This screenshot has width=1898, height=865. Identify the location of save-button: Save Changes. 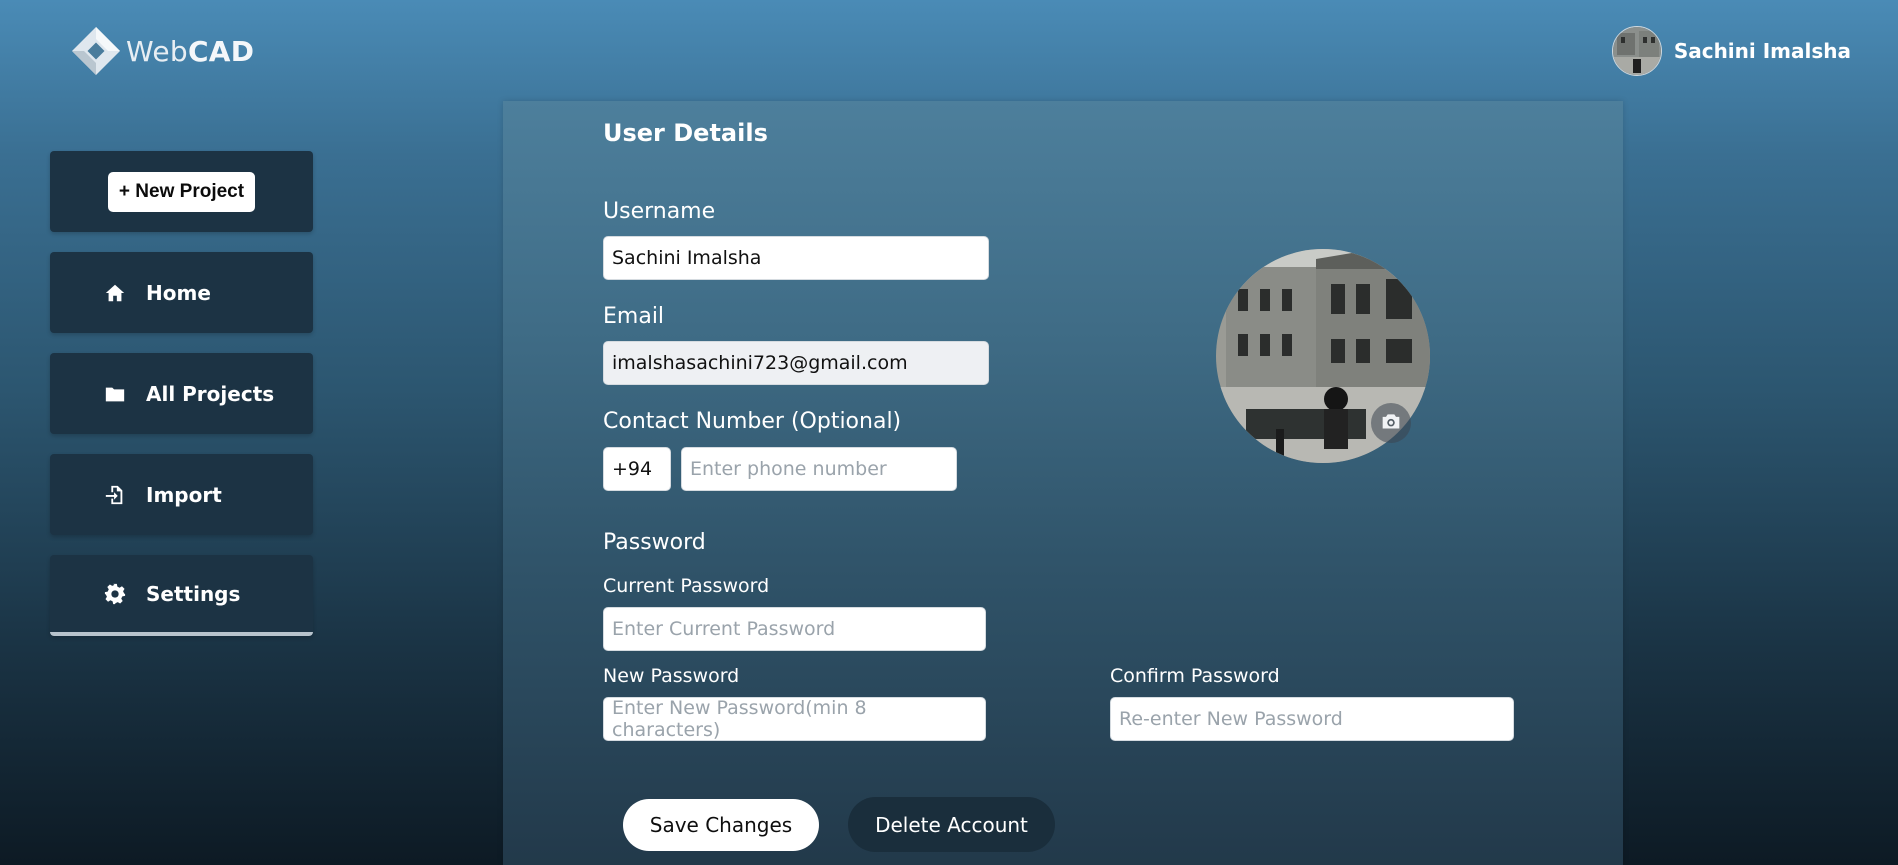
(721, 825).